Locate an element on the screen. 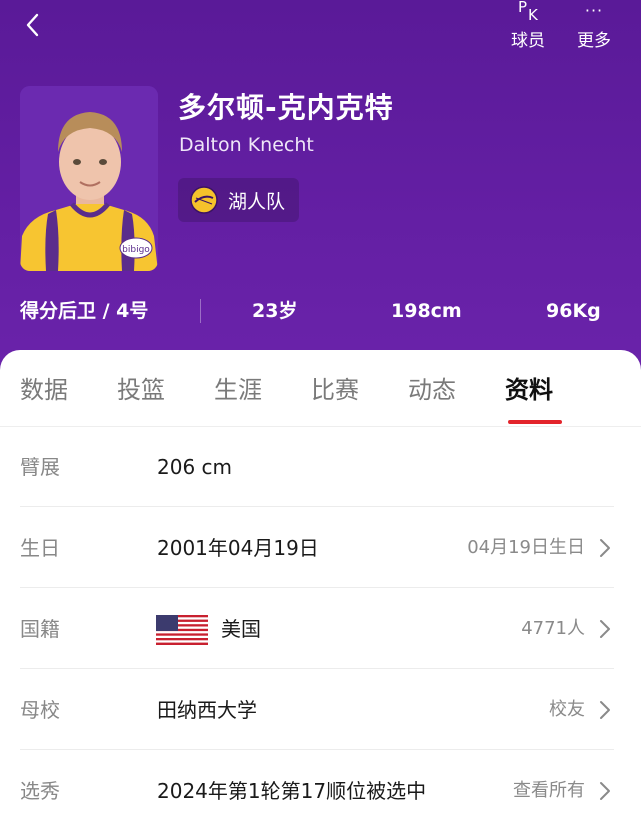  jersey-sponsor-text: bibigo is located at coordinates (136, 250).